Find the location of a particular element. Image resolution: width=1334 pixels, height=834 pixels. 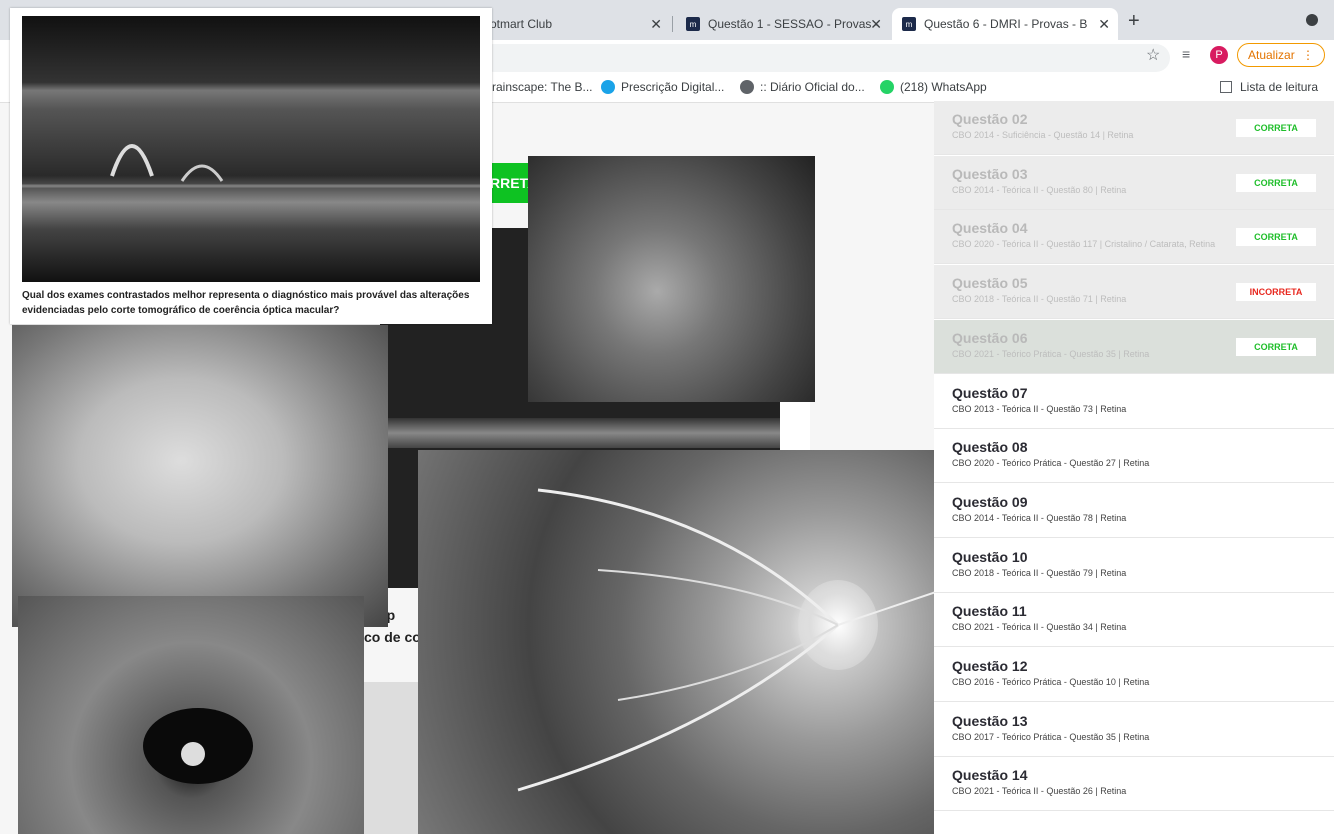

tab-label: Questão 1 - SESSAO - Provas - is located at coordinates (793, 24).